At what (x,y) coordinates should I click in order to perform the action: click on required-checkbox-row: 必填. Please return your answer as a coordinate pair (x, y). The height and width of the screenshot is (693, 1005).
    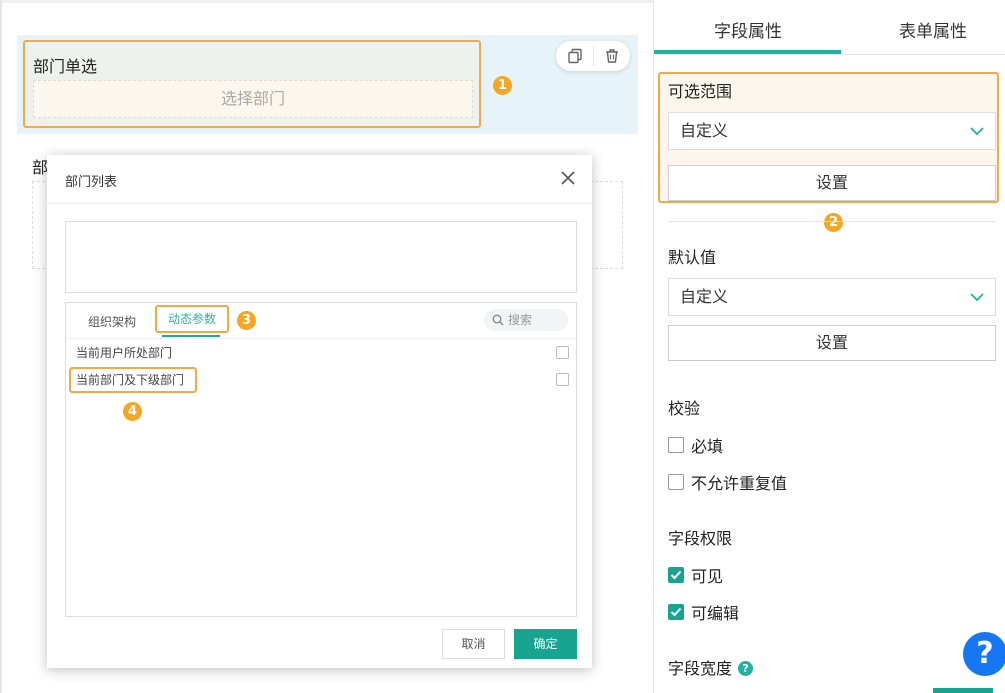
    Looking at the image, I should click on (695, 445).